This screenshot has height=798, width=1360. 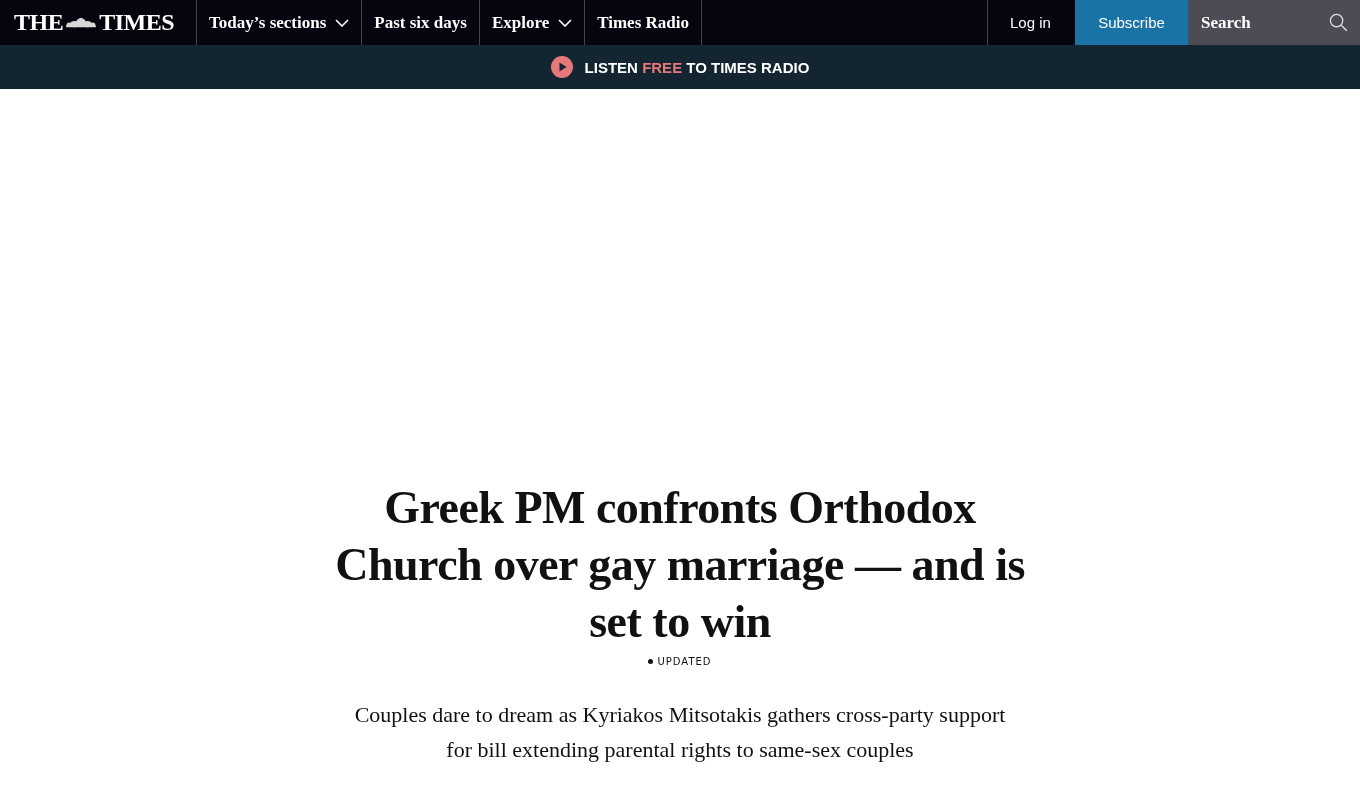 I want to click on article-headline: Greek PM confronts Orthodox Church over gay marriage — and is set to win, so click(x=680, y=565).